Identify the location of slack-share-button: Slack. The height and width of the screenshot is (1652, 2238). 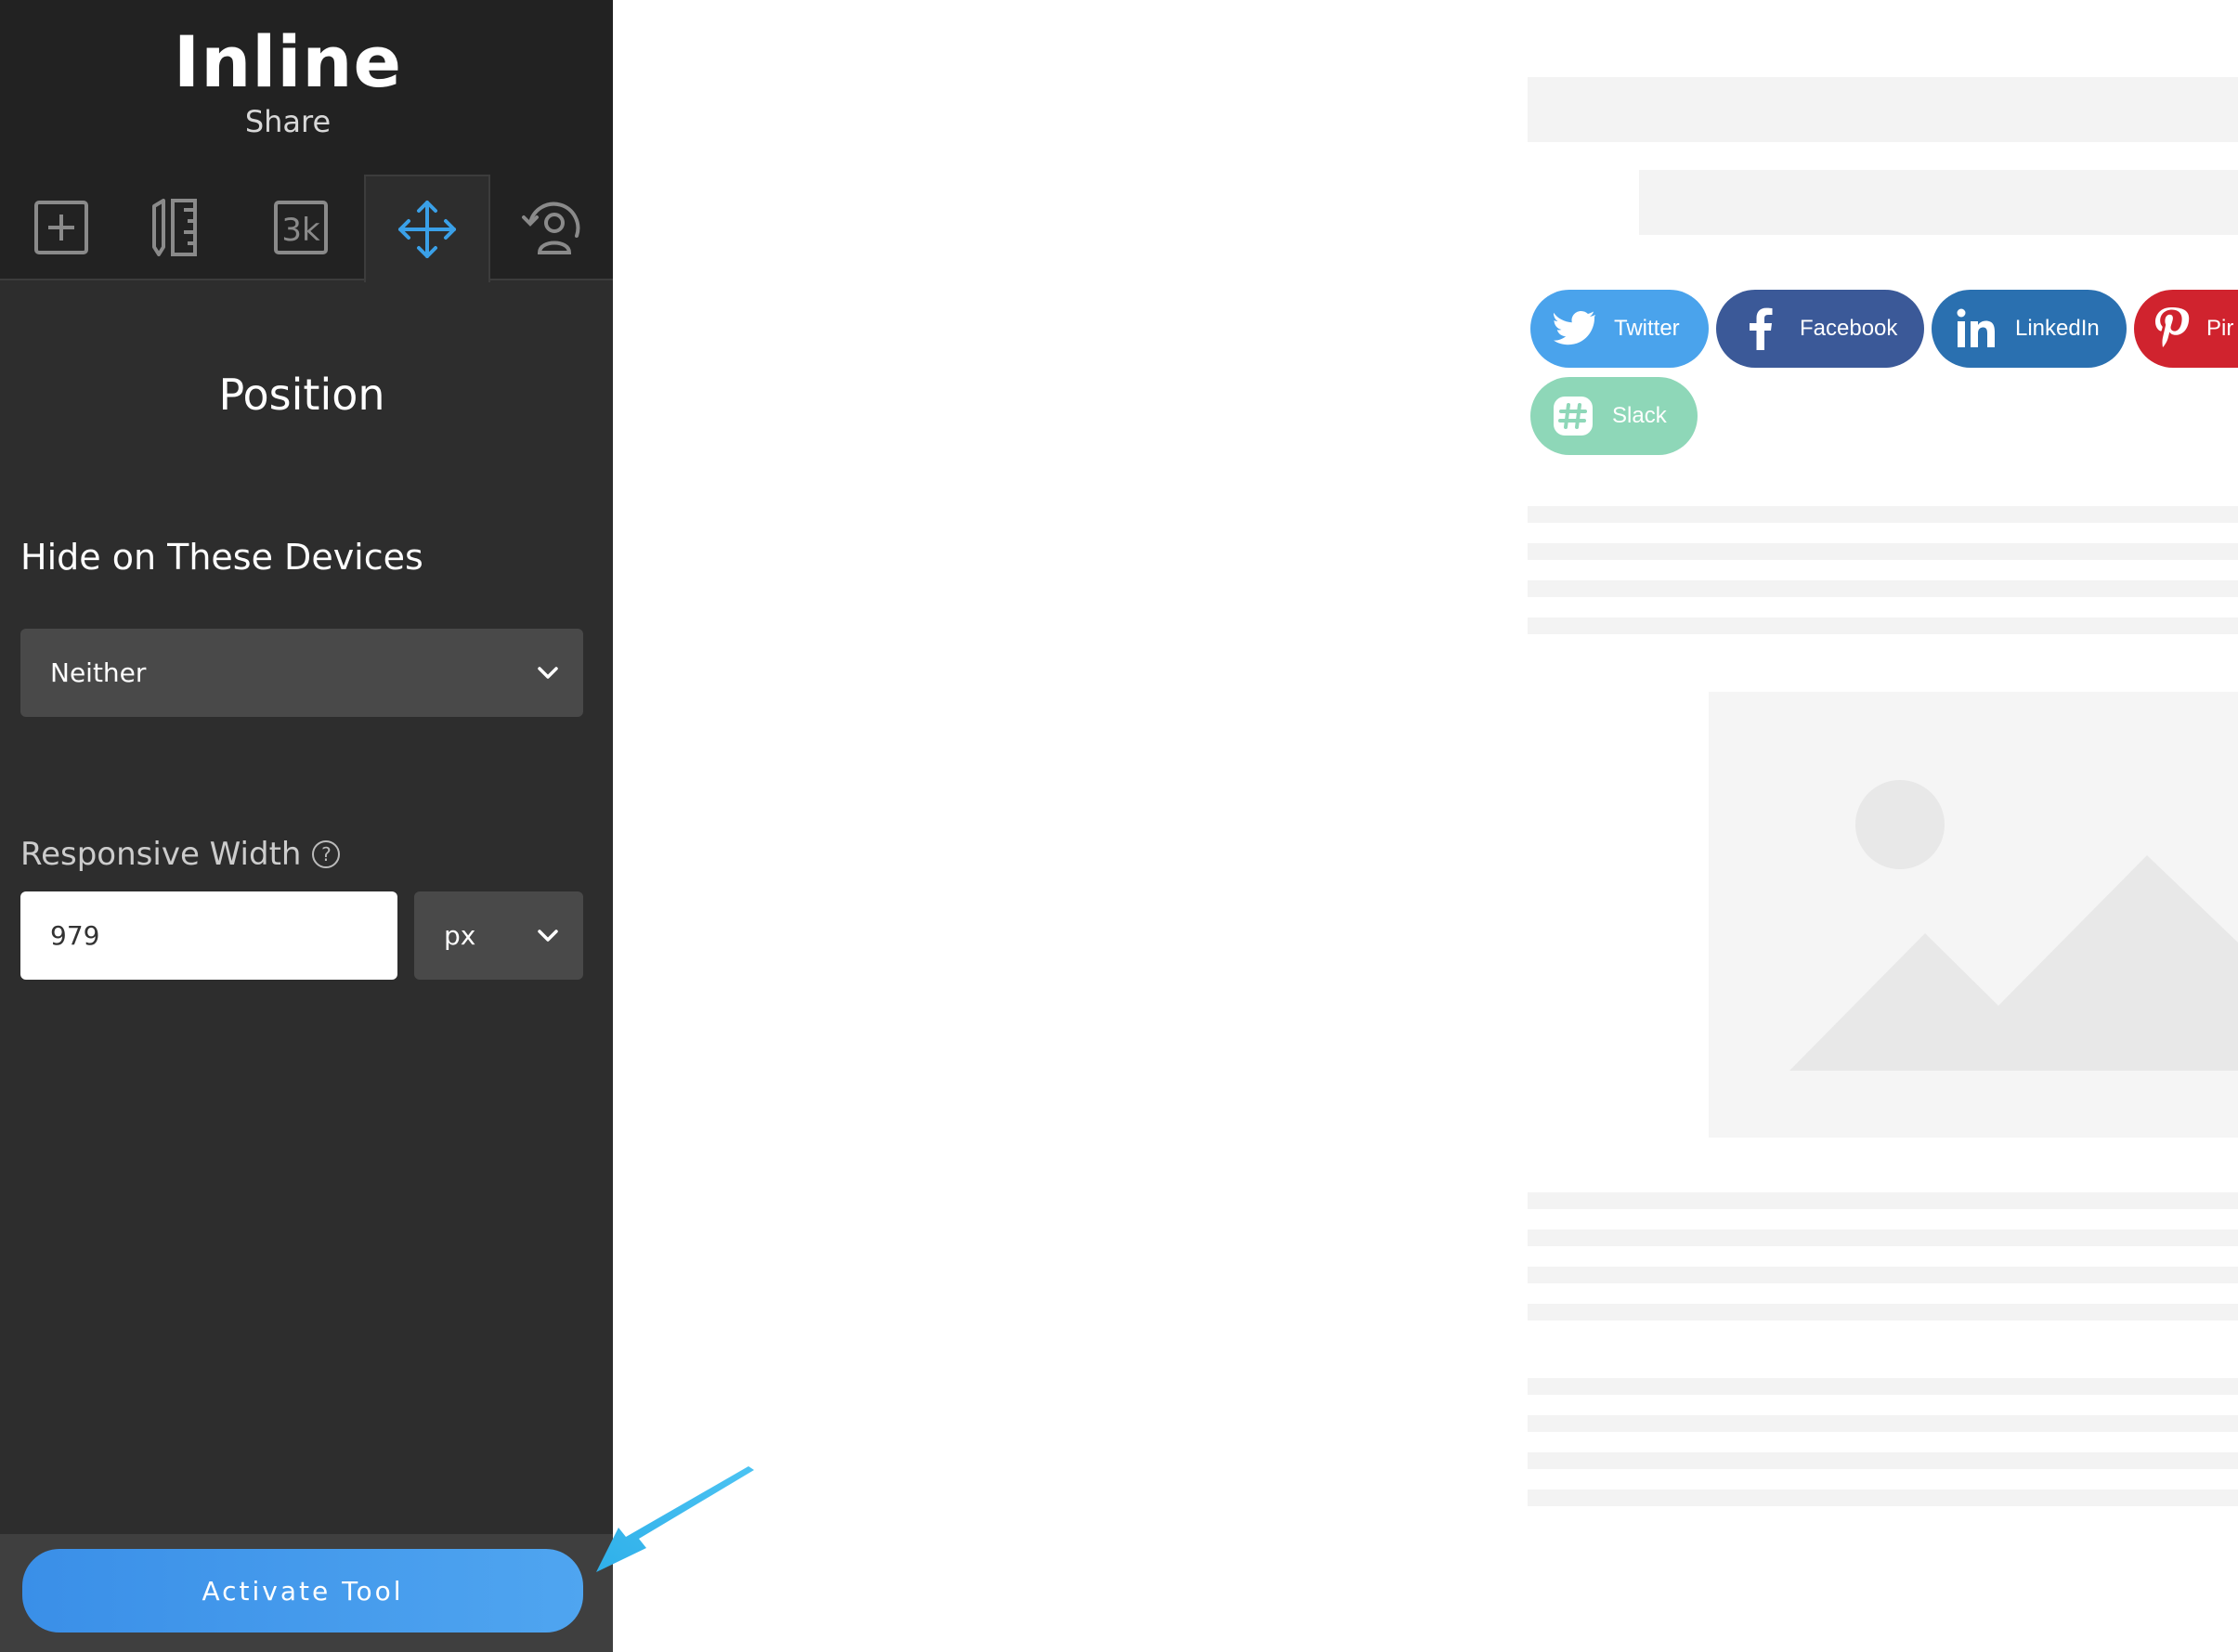
(1614, 416).